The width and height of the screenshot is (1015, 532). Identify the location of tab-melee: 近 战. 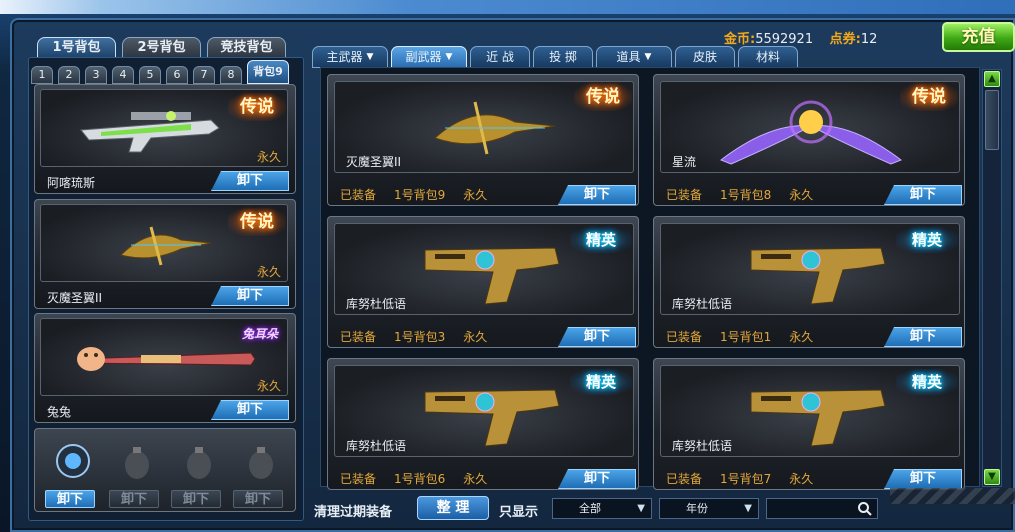
(500, 57).